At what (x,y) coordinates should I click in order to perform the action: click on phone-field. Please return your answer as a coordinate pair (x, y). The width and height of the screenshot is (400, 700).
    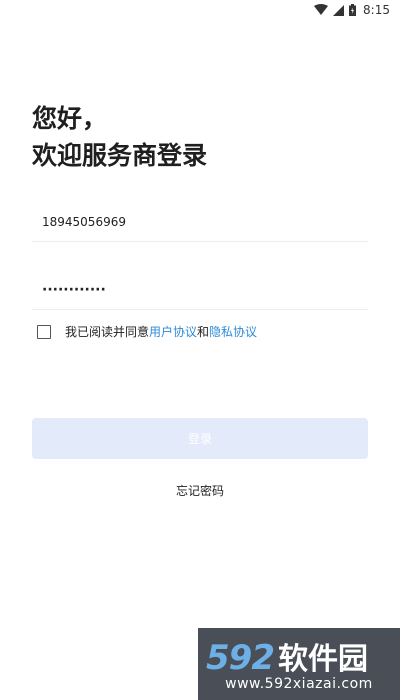
    Looking at the image, I should click on (200, 222).